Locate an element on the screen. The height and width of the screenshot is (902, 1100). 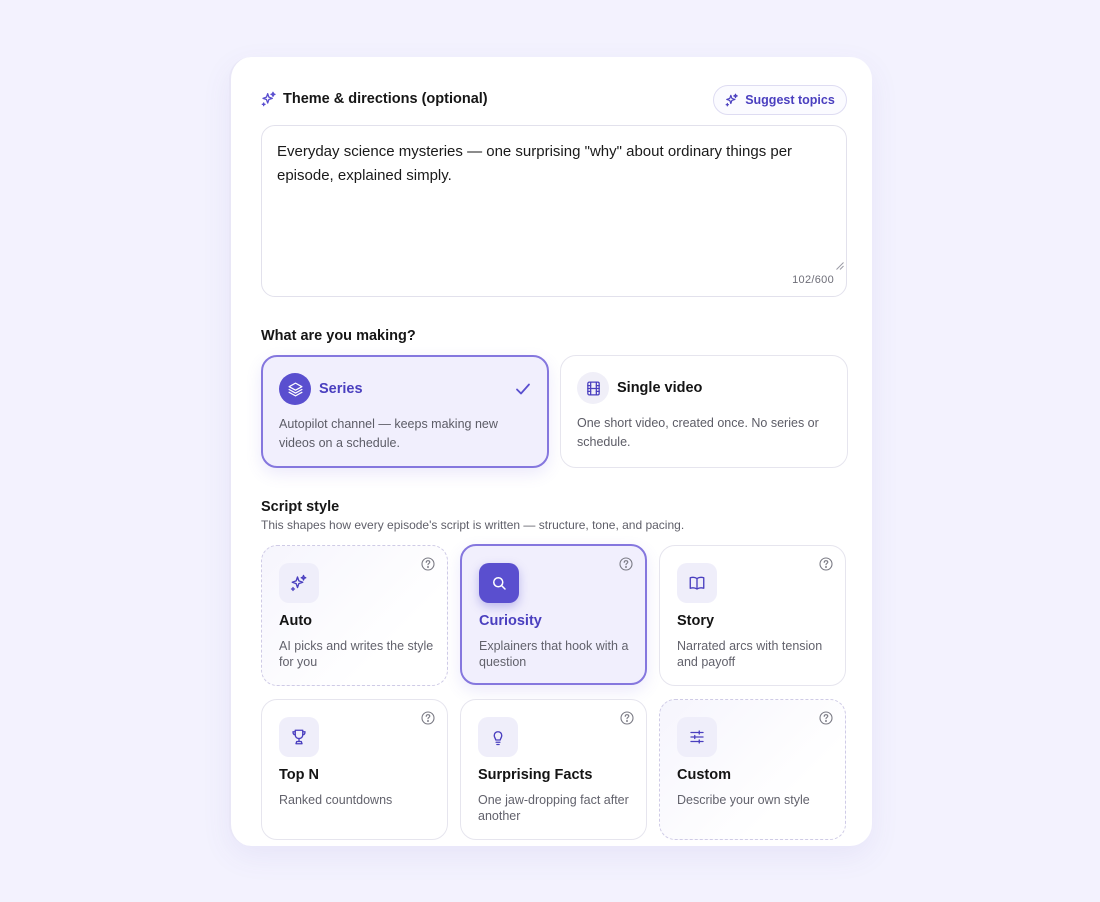
layers-icon is located at coordinates (295, 389).